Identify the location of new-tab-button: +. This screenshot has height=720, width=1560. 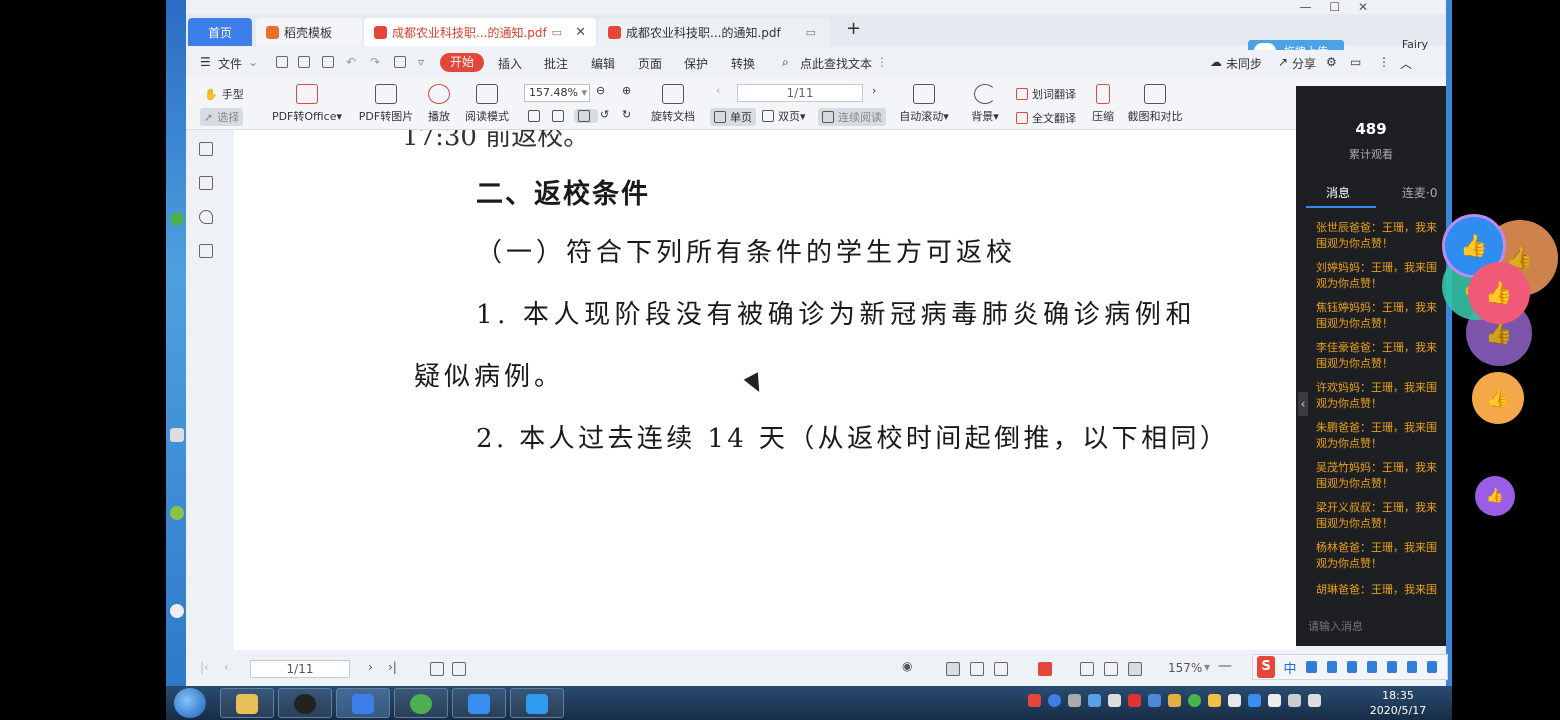
(853, 28).